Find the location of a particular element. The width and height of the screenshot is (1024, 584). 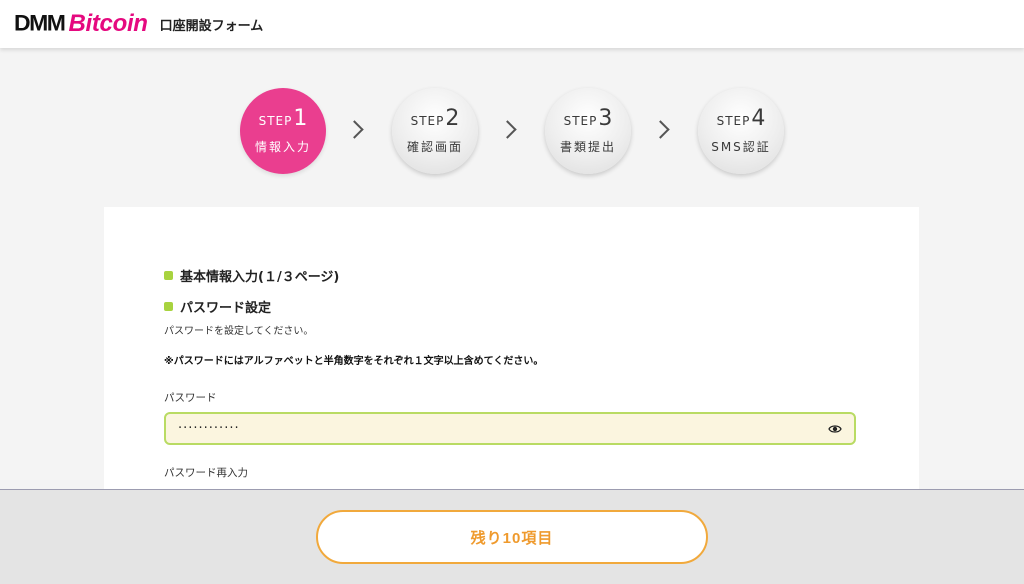

dmm-bitcoin-logo: DMM Bitcoin is located at coordinates (81, 24).